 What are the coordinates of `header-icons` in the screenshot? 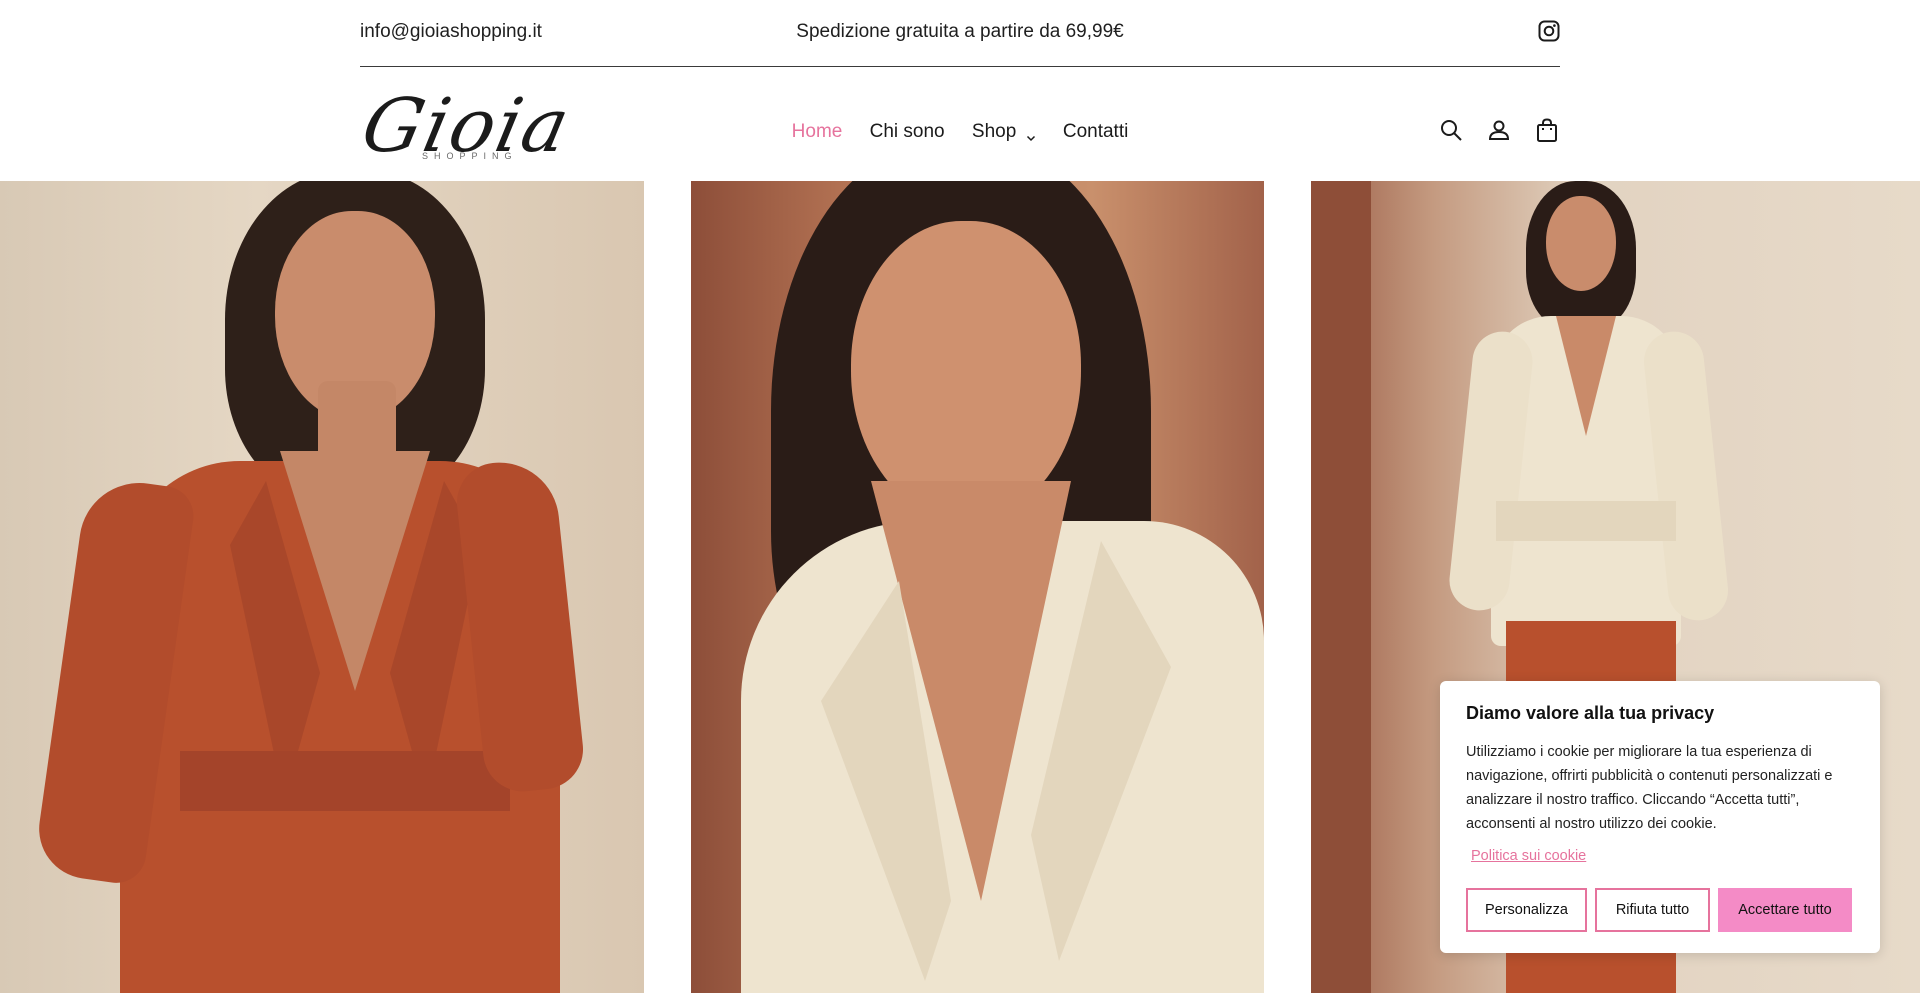 It's located at (1499, 130).